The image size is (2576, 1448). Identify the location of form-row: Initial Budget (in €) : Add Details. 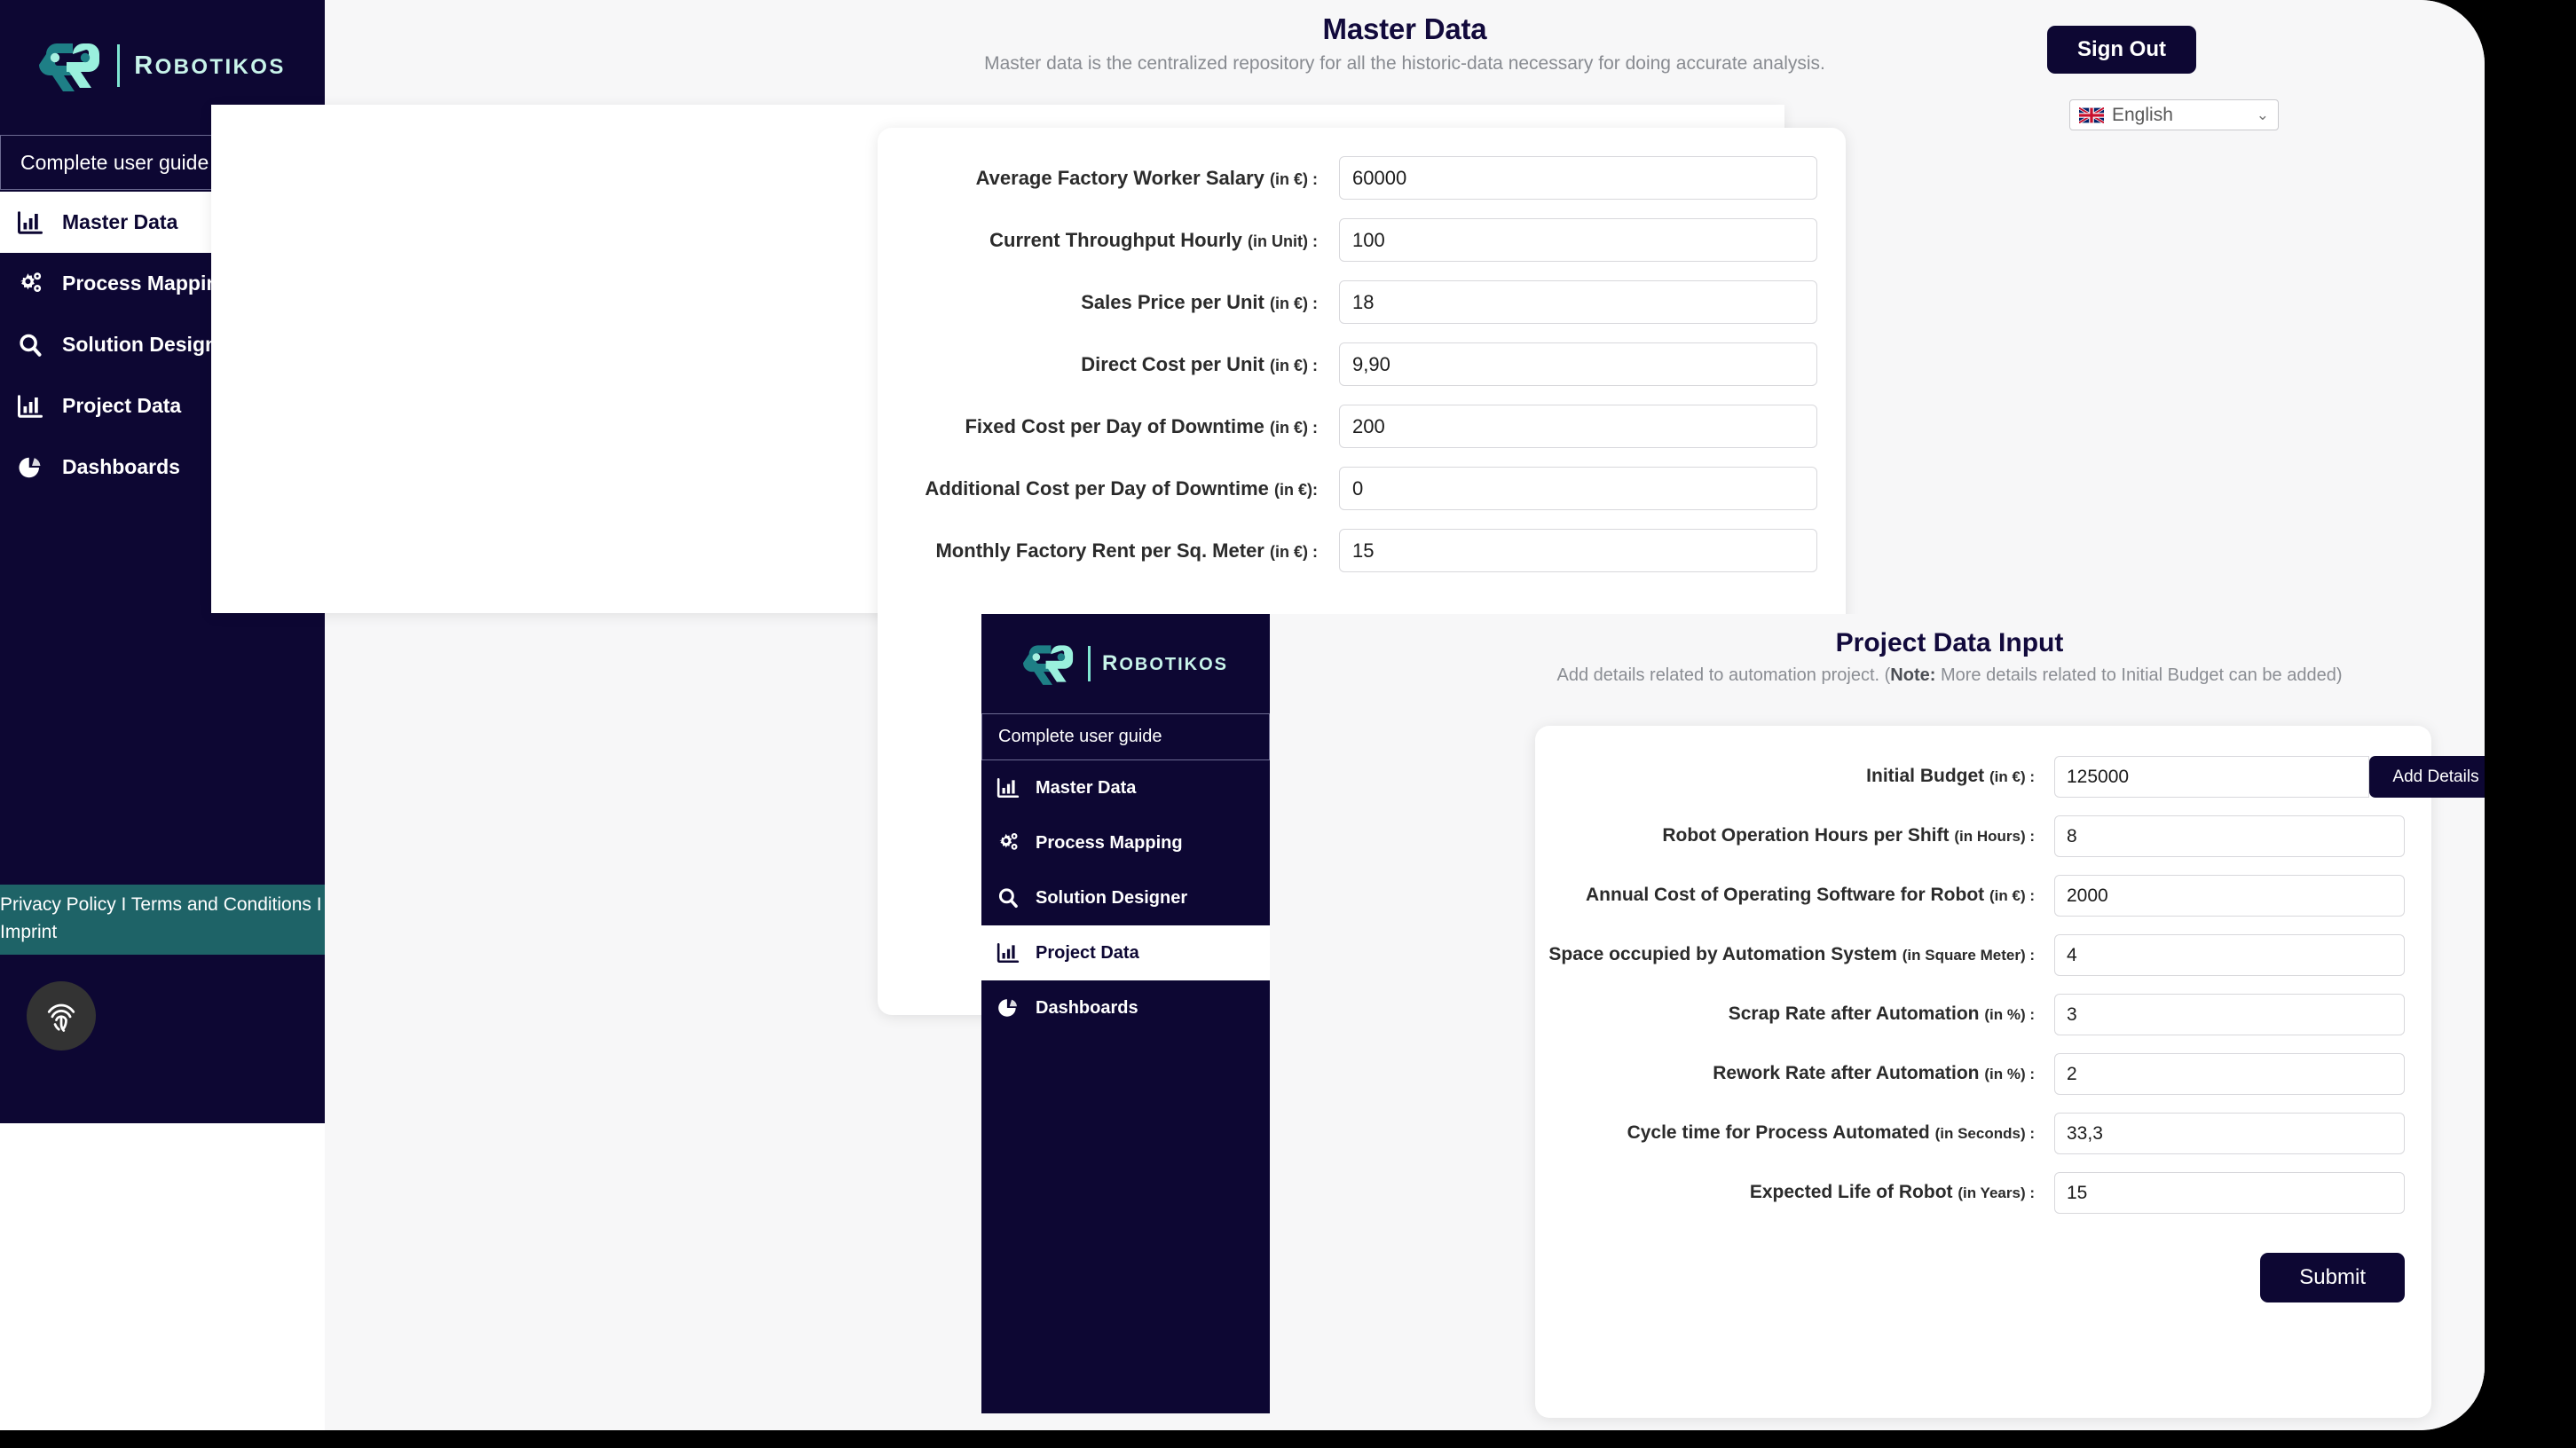
(2010, 777).